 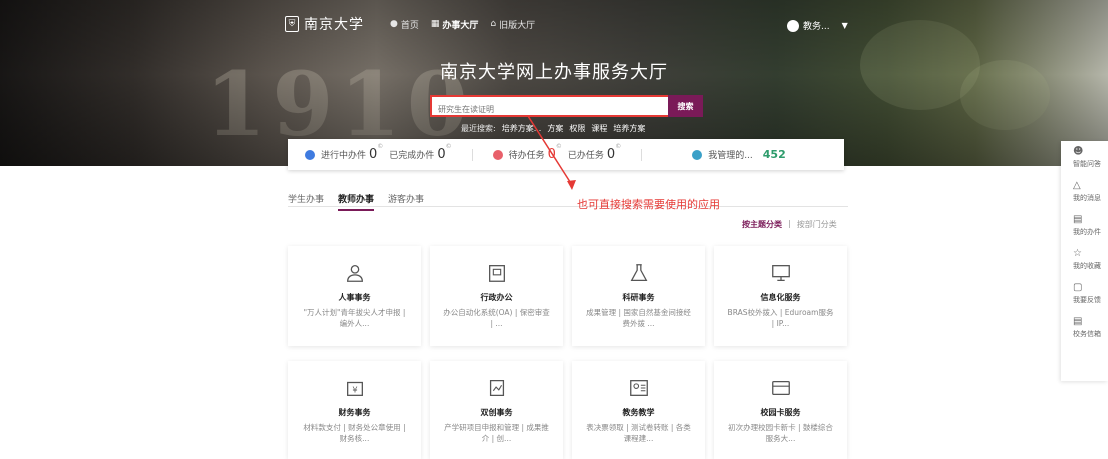 I want to click on tab-visitor: 游客办事, so click(x=406, y=201).